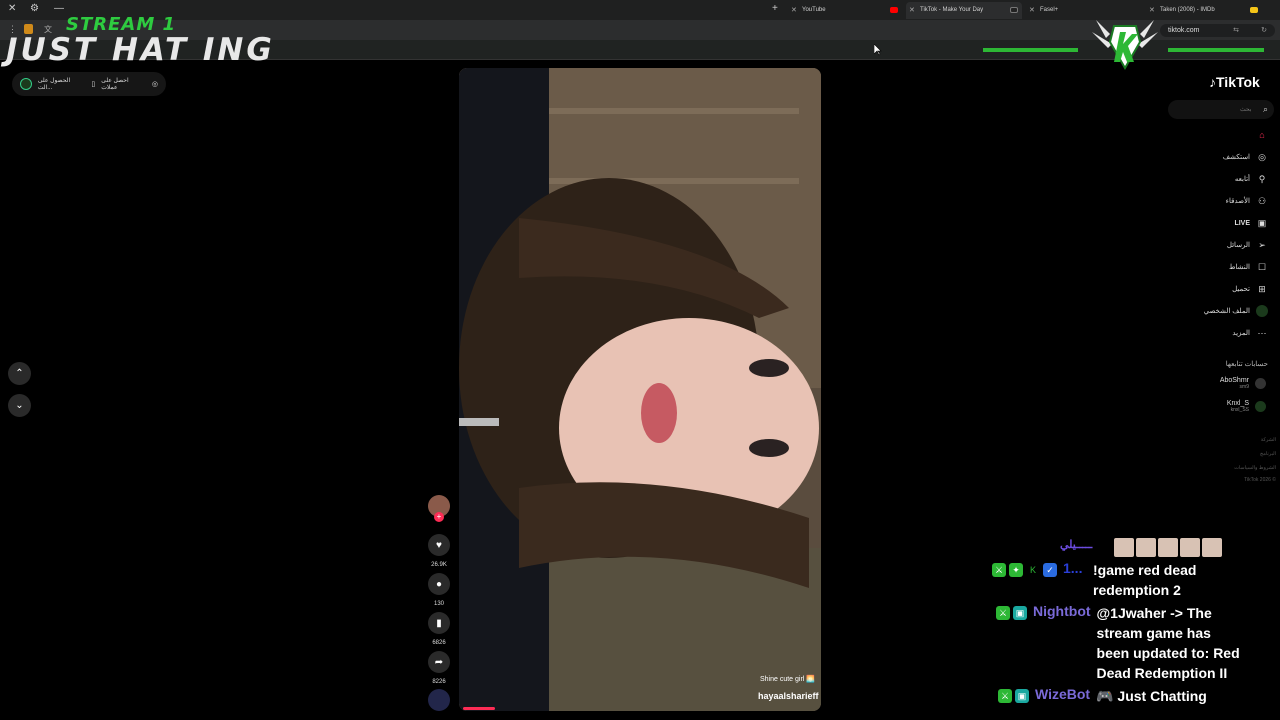 Image resolution: width=1280 pixels, height=720 pixels. I want to click on footer-link-company: الشركة, so click(1268, 440).